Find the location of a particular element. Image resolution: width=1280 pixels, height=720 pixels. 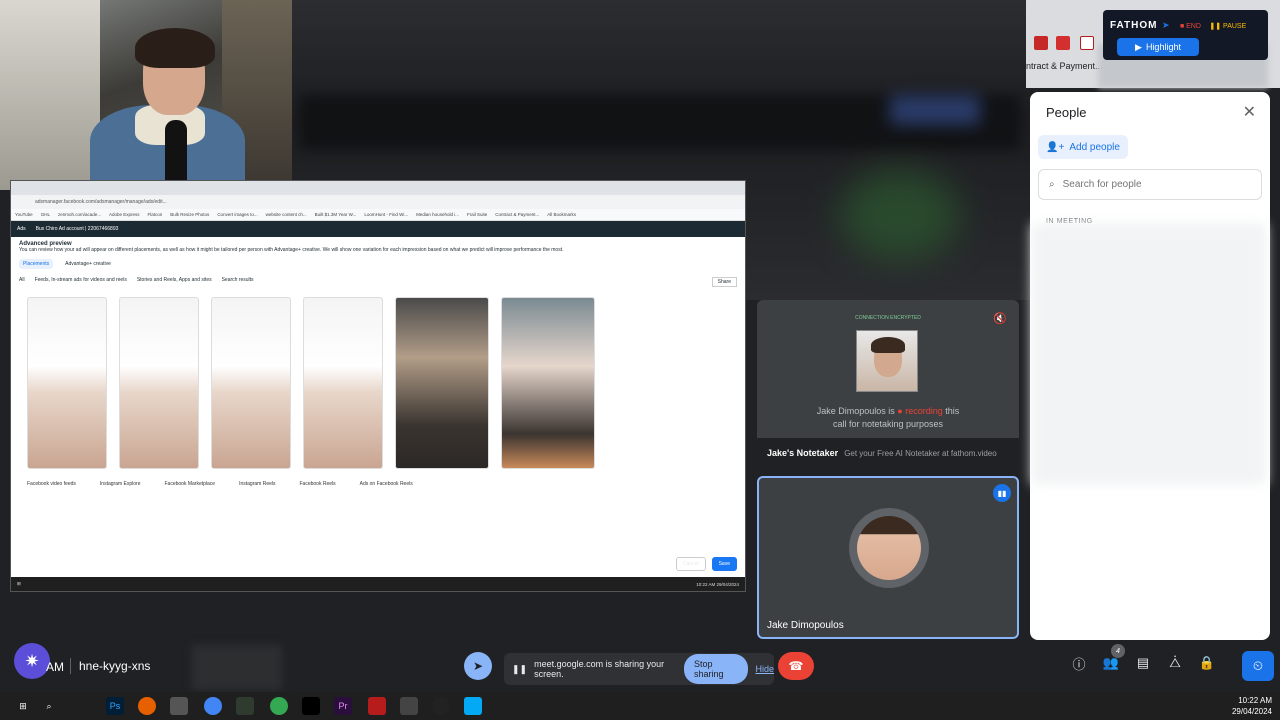

tab-placements: Placements is located at coordinates (36, 264).